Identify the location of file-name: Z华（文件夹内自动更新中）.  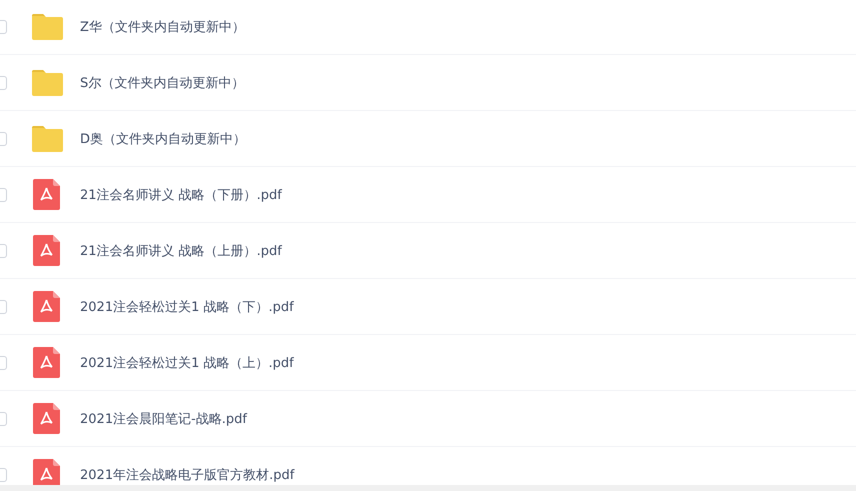
(162, 27).